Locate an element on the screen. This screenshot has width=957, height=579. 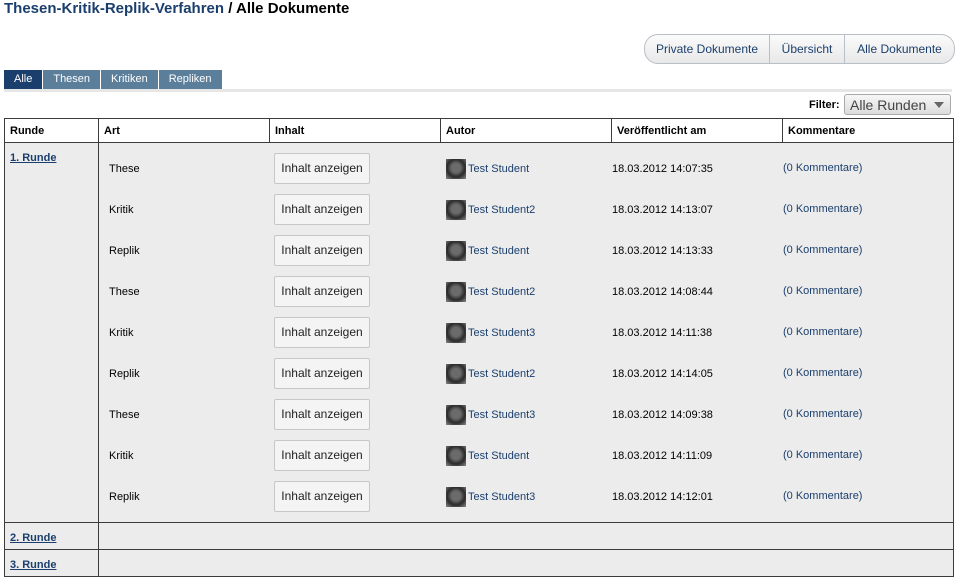
column-header-art: Art is located at coordinates (184, 130).